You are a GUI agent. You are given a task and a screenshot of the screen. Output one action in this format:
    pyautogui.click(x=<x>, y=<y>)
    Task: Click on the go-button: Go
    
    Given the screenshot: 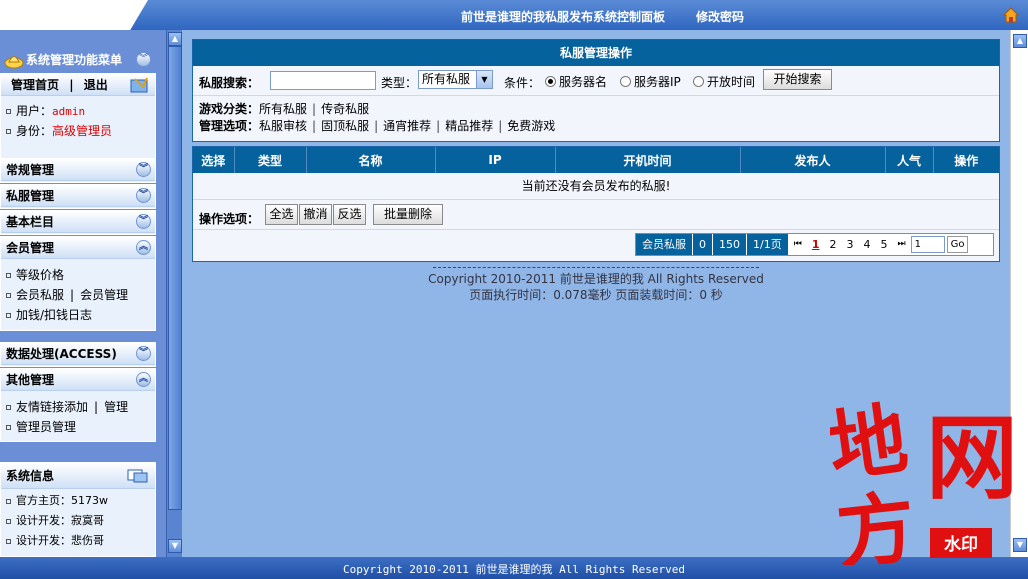 What is the action you would take?
    pyautogui.click(x=957, y=244)
    